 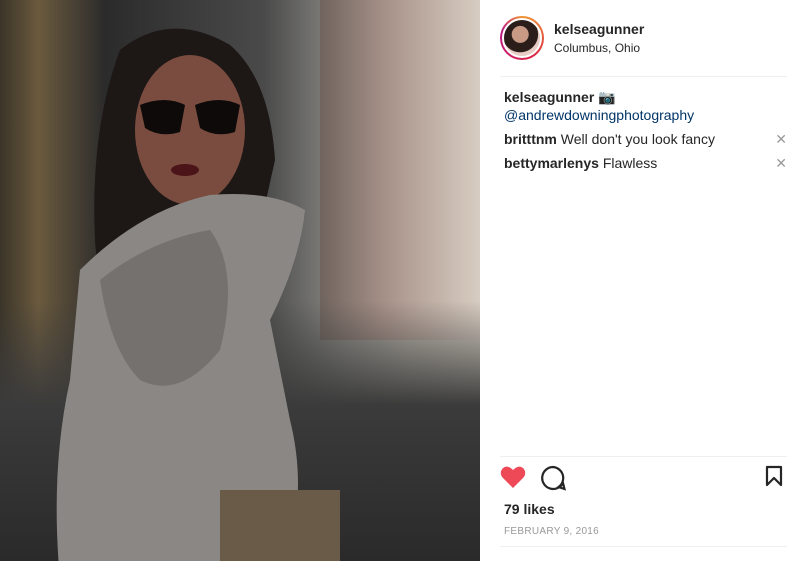 I want to click on avatar-story-ring, so click(x=522, y=38).